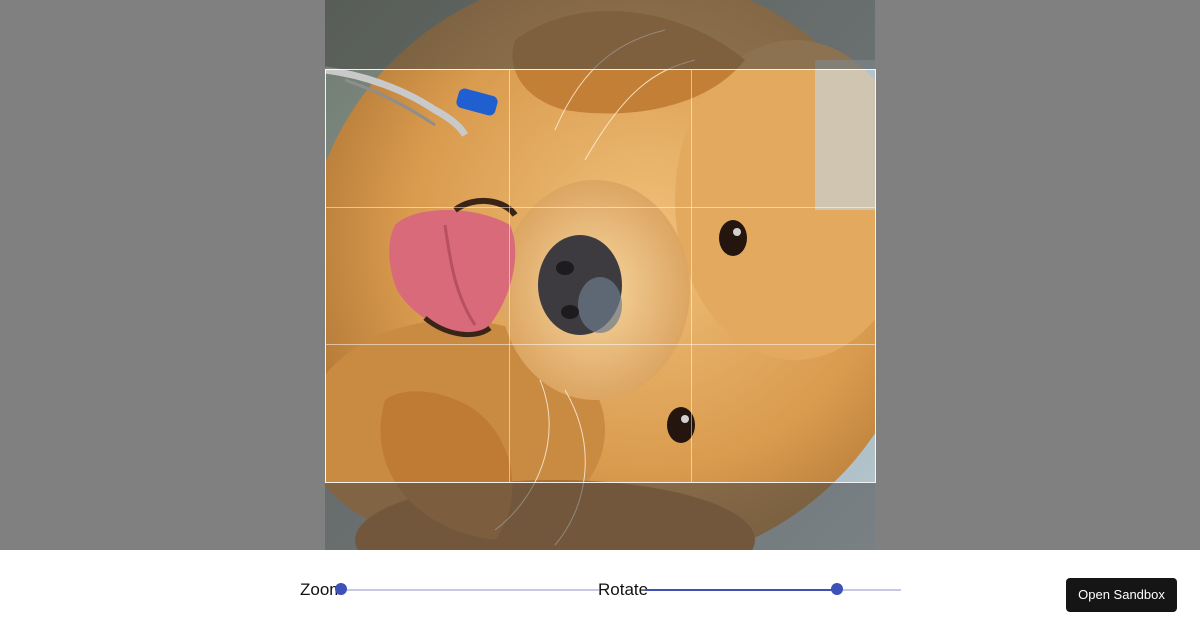  What do you see at coordinates (623, 589) in the screenshot?
I see `rotate-label: Rotate` at bounding box center [623, 589].